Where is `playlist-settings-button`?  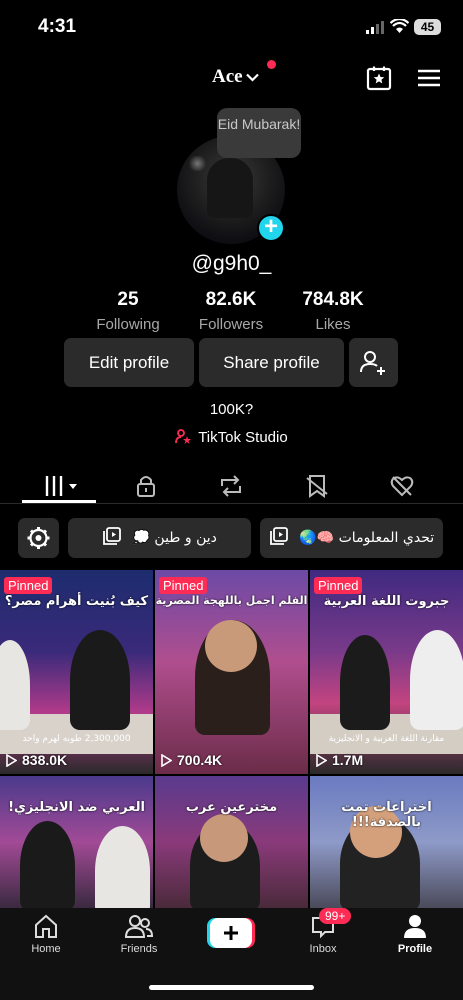
playlist-settings-button is located at coordinates (38, 538).